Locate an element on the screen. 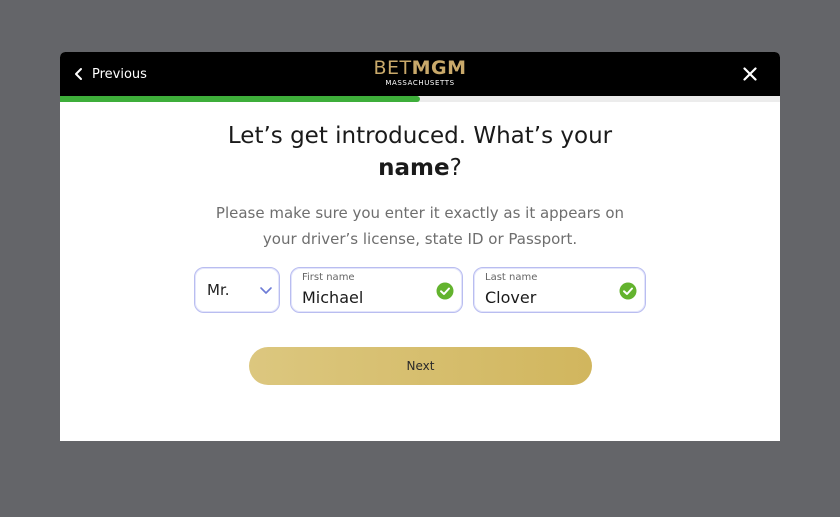 This screenshot has width=840, height=517. close-icon is located at coordinates (750, 74).